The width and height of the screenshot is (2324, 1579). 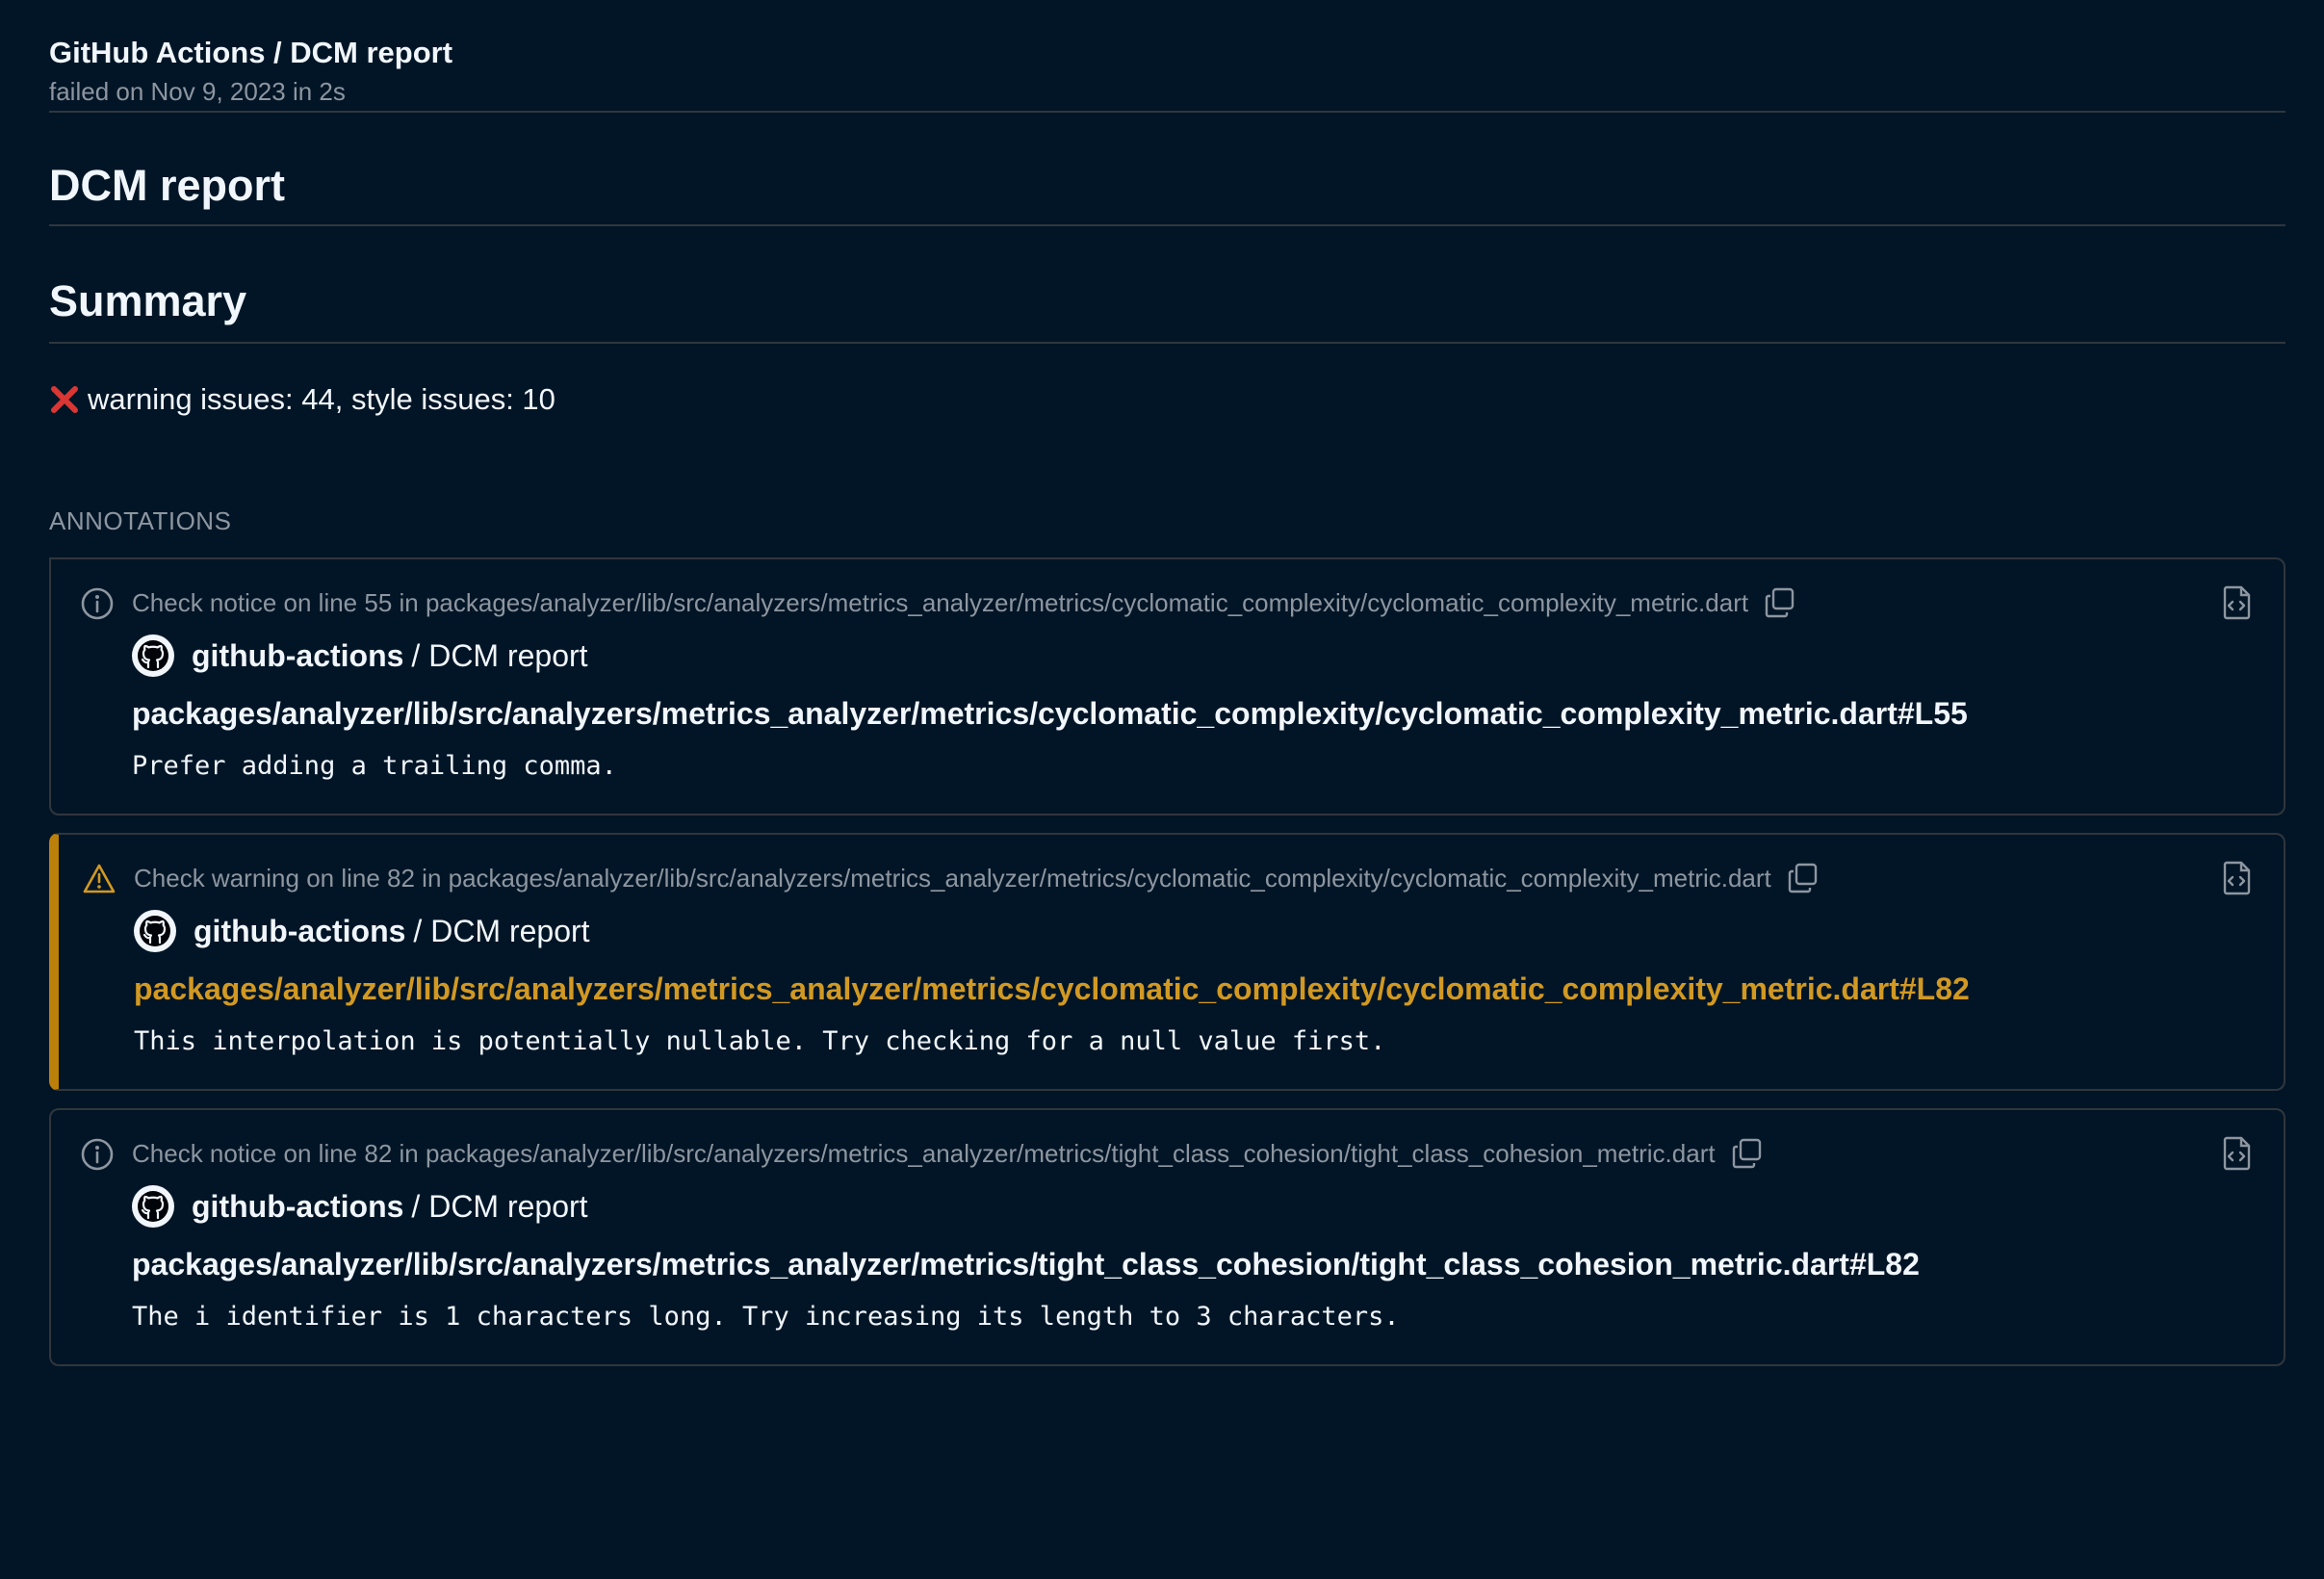 I want to click on annotation-message: Prefer adding a trailing comma., so click(x=374, y=766).